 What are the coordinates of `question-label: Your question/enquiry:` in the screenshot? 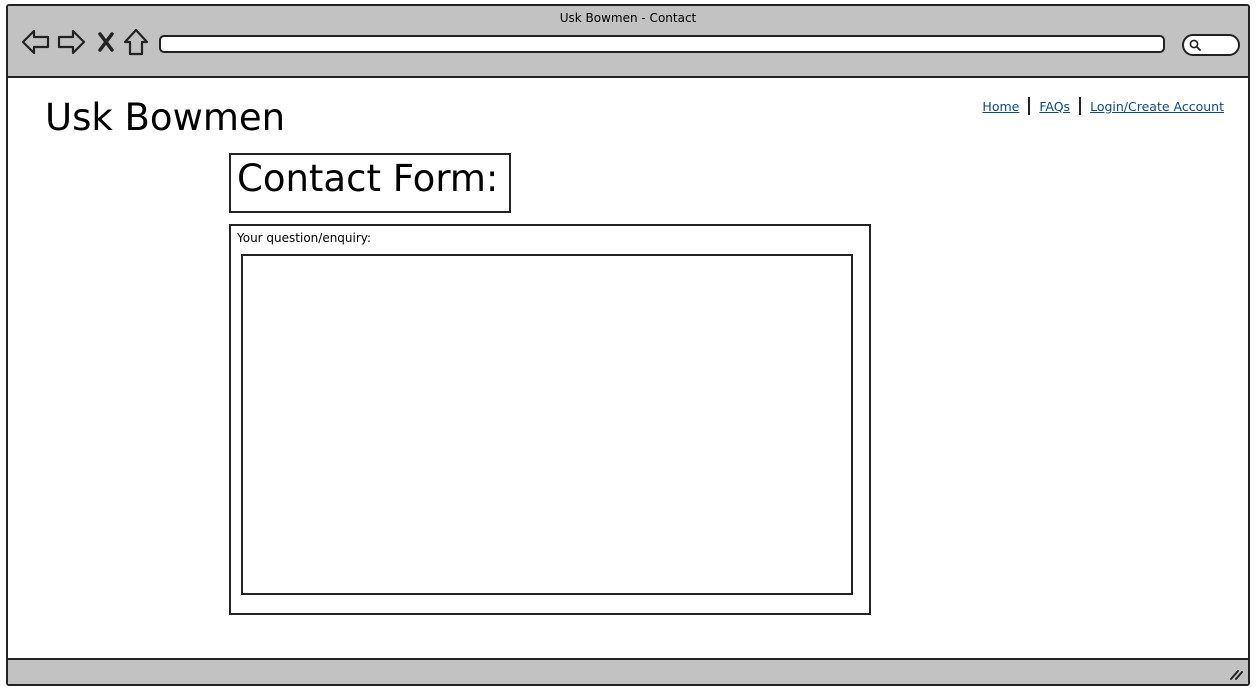 It's located at (304, 238).